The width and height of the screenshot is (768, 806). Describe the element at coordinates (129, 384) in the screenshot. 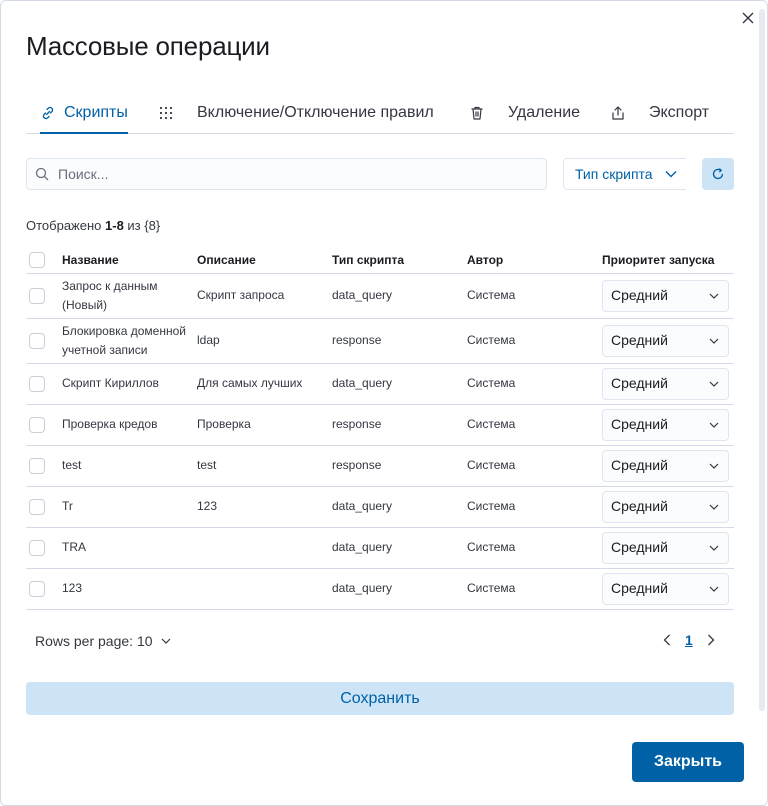

I see `cell-name: Скрипт Кириллов` at that location.